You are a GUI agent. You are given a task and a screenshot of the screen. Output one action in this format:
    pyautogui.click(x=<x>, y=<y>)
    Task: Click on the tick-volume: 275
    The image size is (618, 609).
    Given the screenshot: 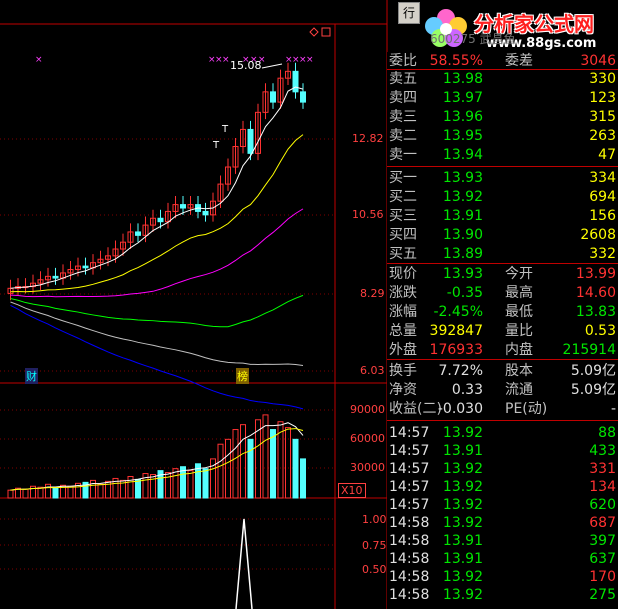 What is the action you would take?
    pyautogui.click(x=602, y=595)
    